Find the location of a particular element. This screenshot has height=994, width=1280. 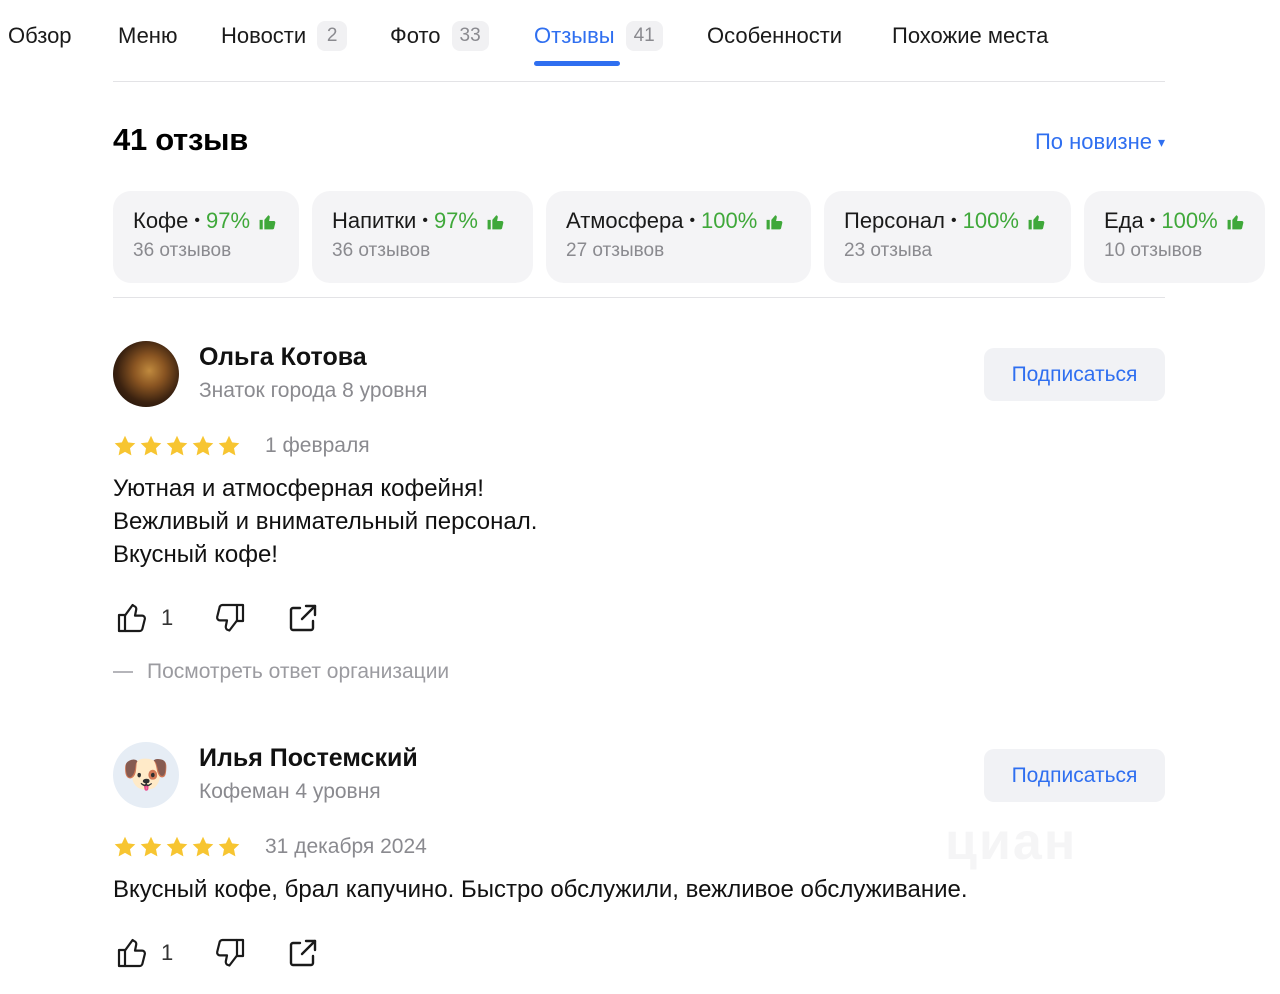

caret-down-icon: ▾ is located at coordinates (1161, 141).